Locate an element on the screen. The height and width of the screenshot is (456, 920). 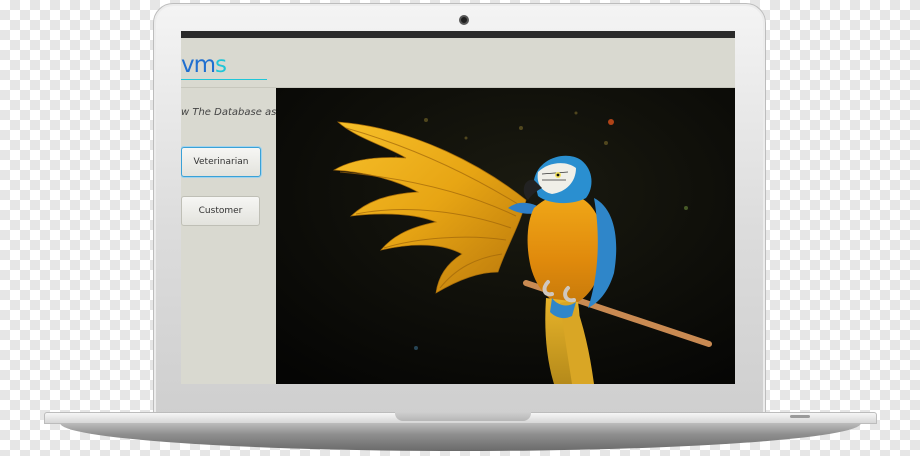
status-led is located at coordinates (800, 416).